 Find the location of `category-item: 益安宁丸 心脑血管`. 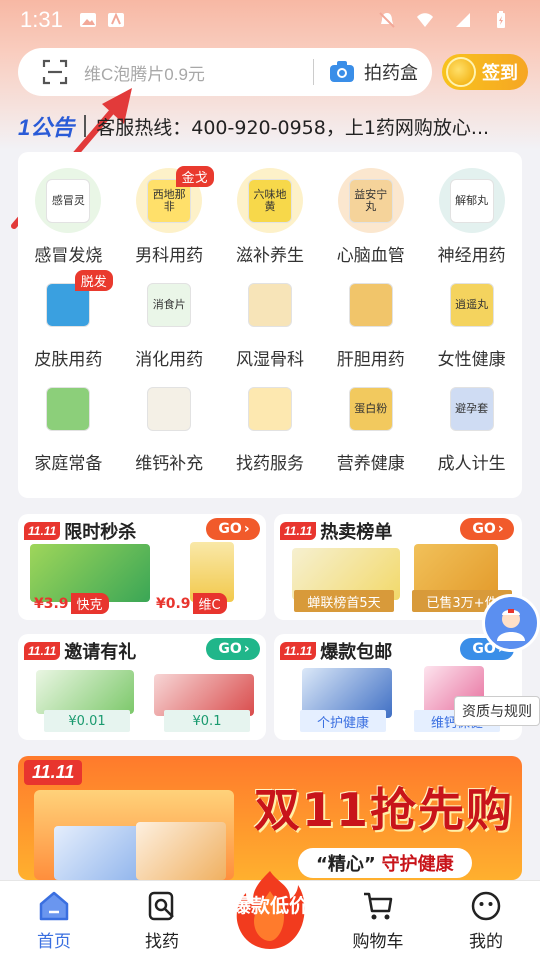

category-item: 益安宁丸 心脑血管 is located at coordinates (370, 214).